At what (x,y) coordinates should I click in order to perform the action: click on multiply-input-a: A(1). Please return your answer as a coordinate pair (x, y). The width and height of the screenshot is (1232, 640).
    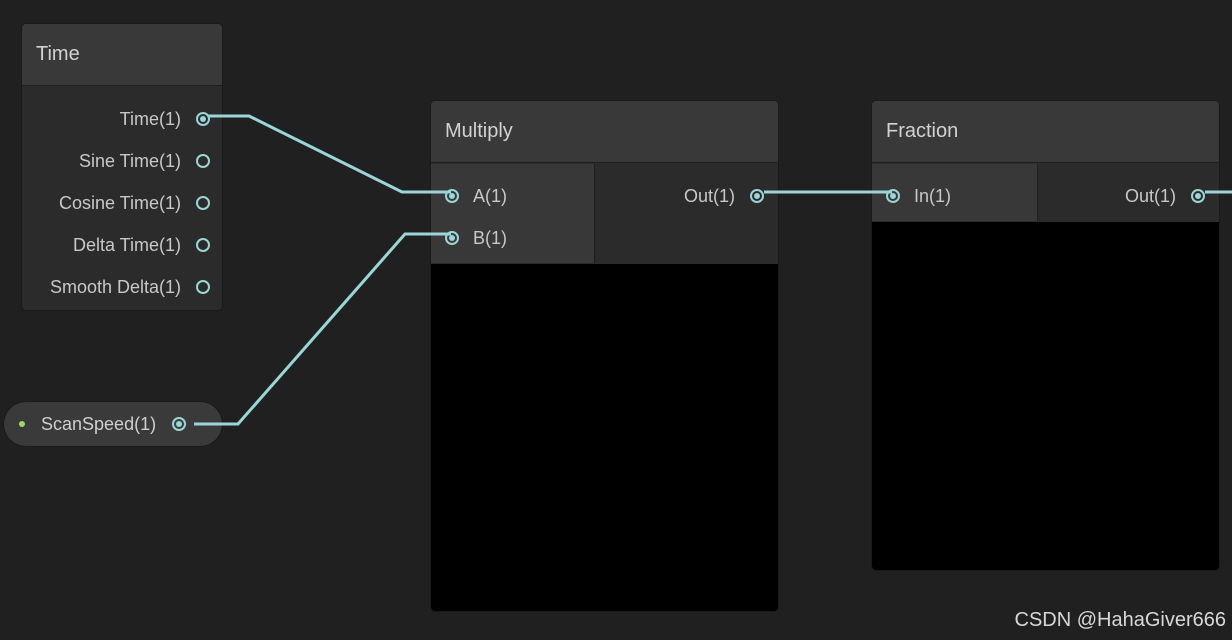
    Looking at the image, I should click on (476, 196).